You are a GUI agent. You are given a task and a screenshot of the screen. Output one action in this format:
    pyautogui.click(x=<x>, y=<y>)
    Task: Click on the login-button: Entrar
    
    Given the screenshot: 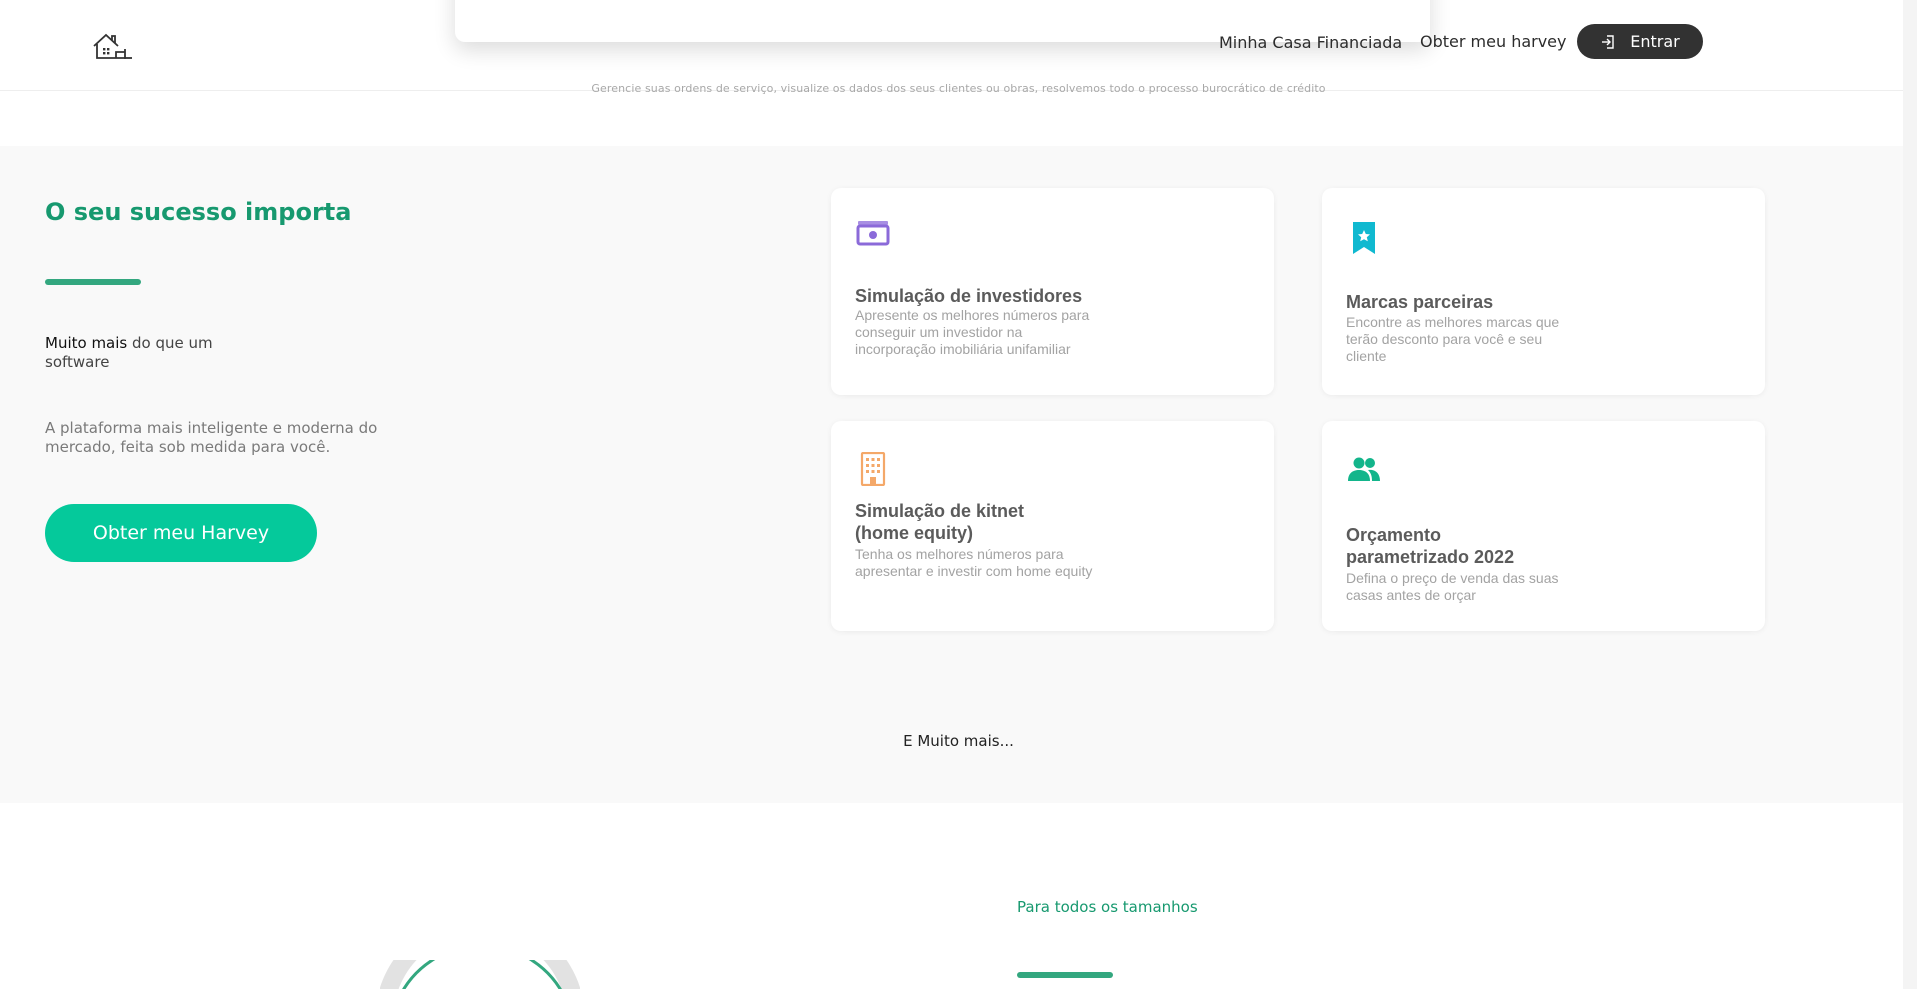 What is the action you would take?
    pyautogui.click(x=1640, y=41)
    